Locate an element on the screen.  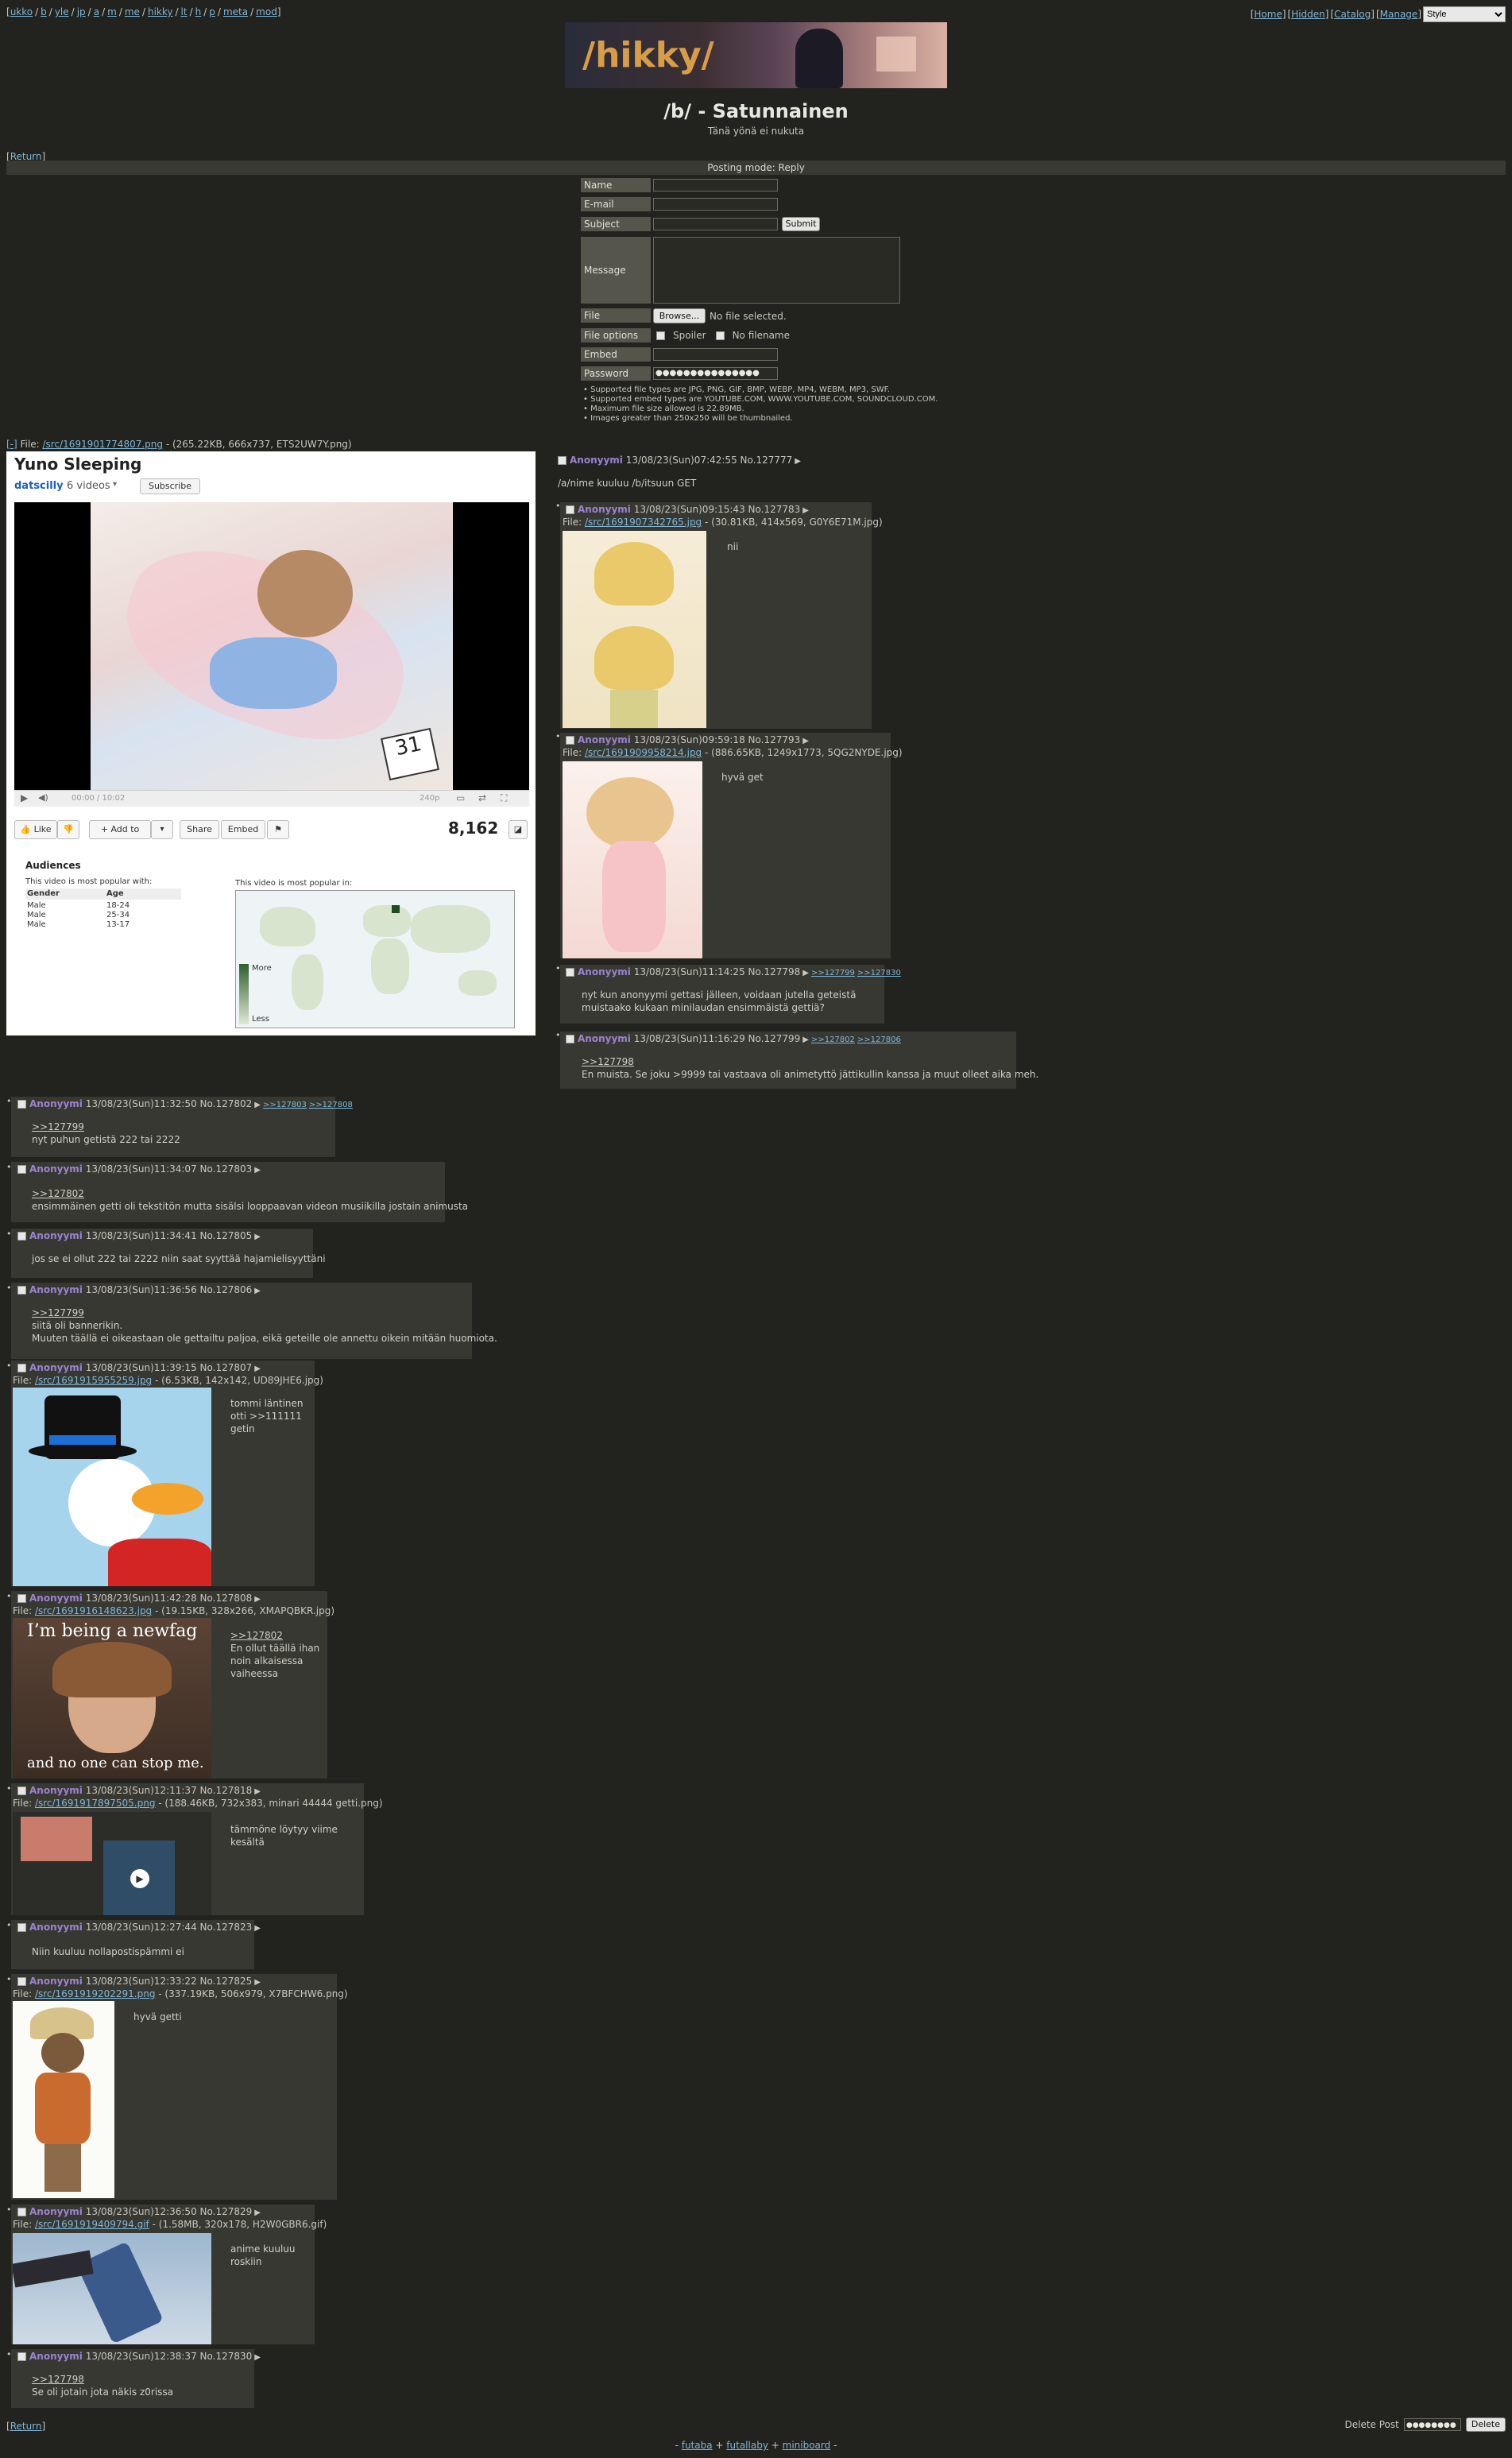
post-number: No.127805 is located at coordinates (226, 1235).